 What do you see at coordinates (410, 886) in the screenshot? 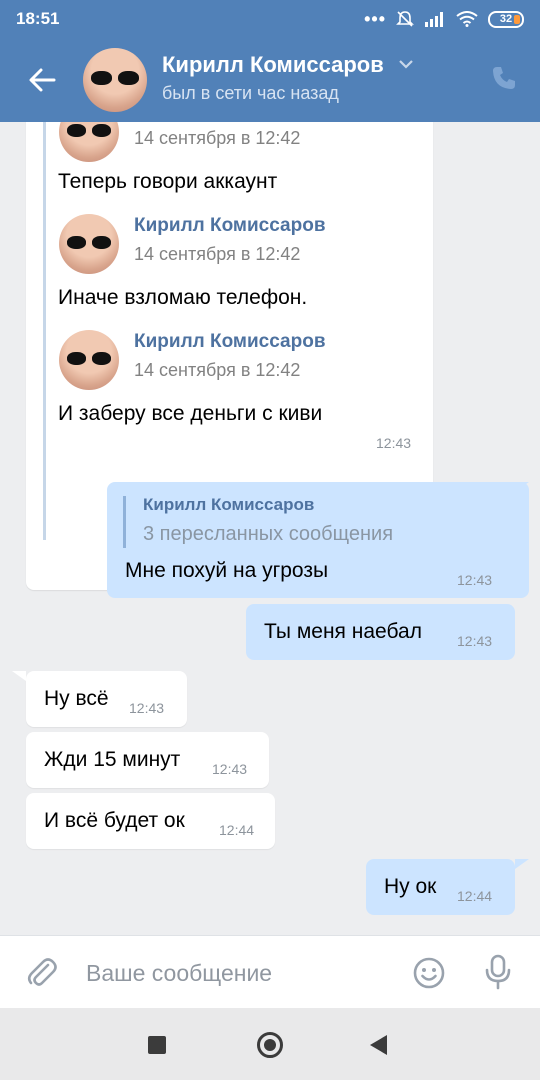
I see `message-text: Ну ок` at bounding box center [410, 886].